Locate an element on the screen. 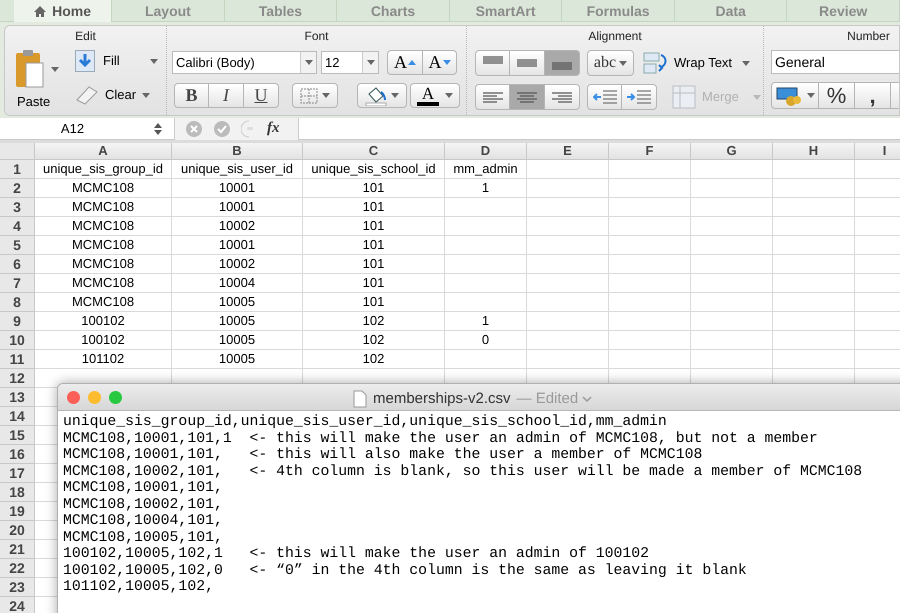 The image size is (900, 613). outdent-icon is located at coordinates (604, 97).